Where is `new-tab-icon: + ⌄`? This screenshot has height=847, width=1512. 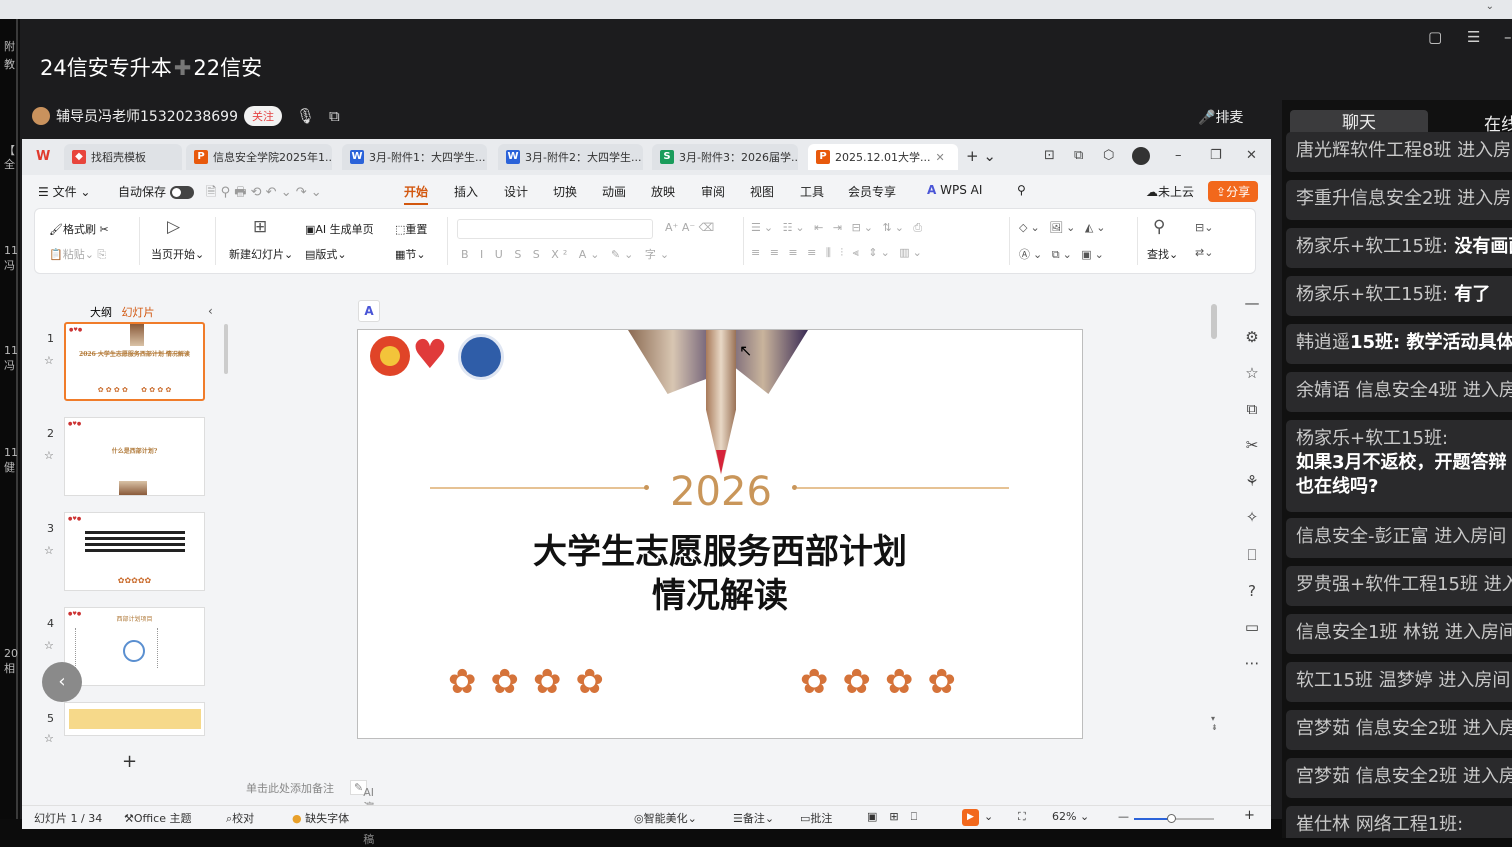
new-tab-icon: + ⌄ is located at coordinates (981, 156).